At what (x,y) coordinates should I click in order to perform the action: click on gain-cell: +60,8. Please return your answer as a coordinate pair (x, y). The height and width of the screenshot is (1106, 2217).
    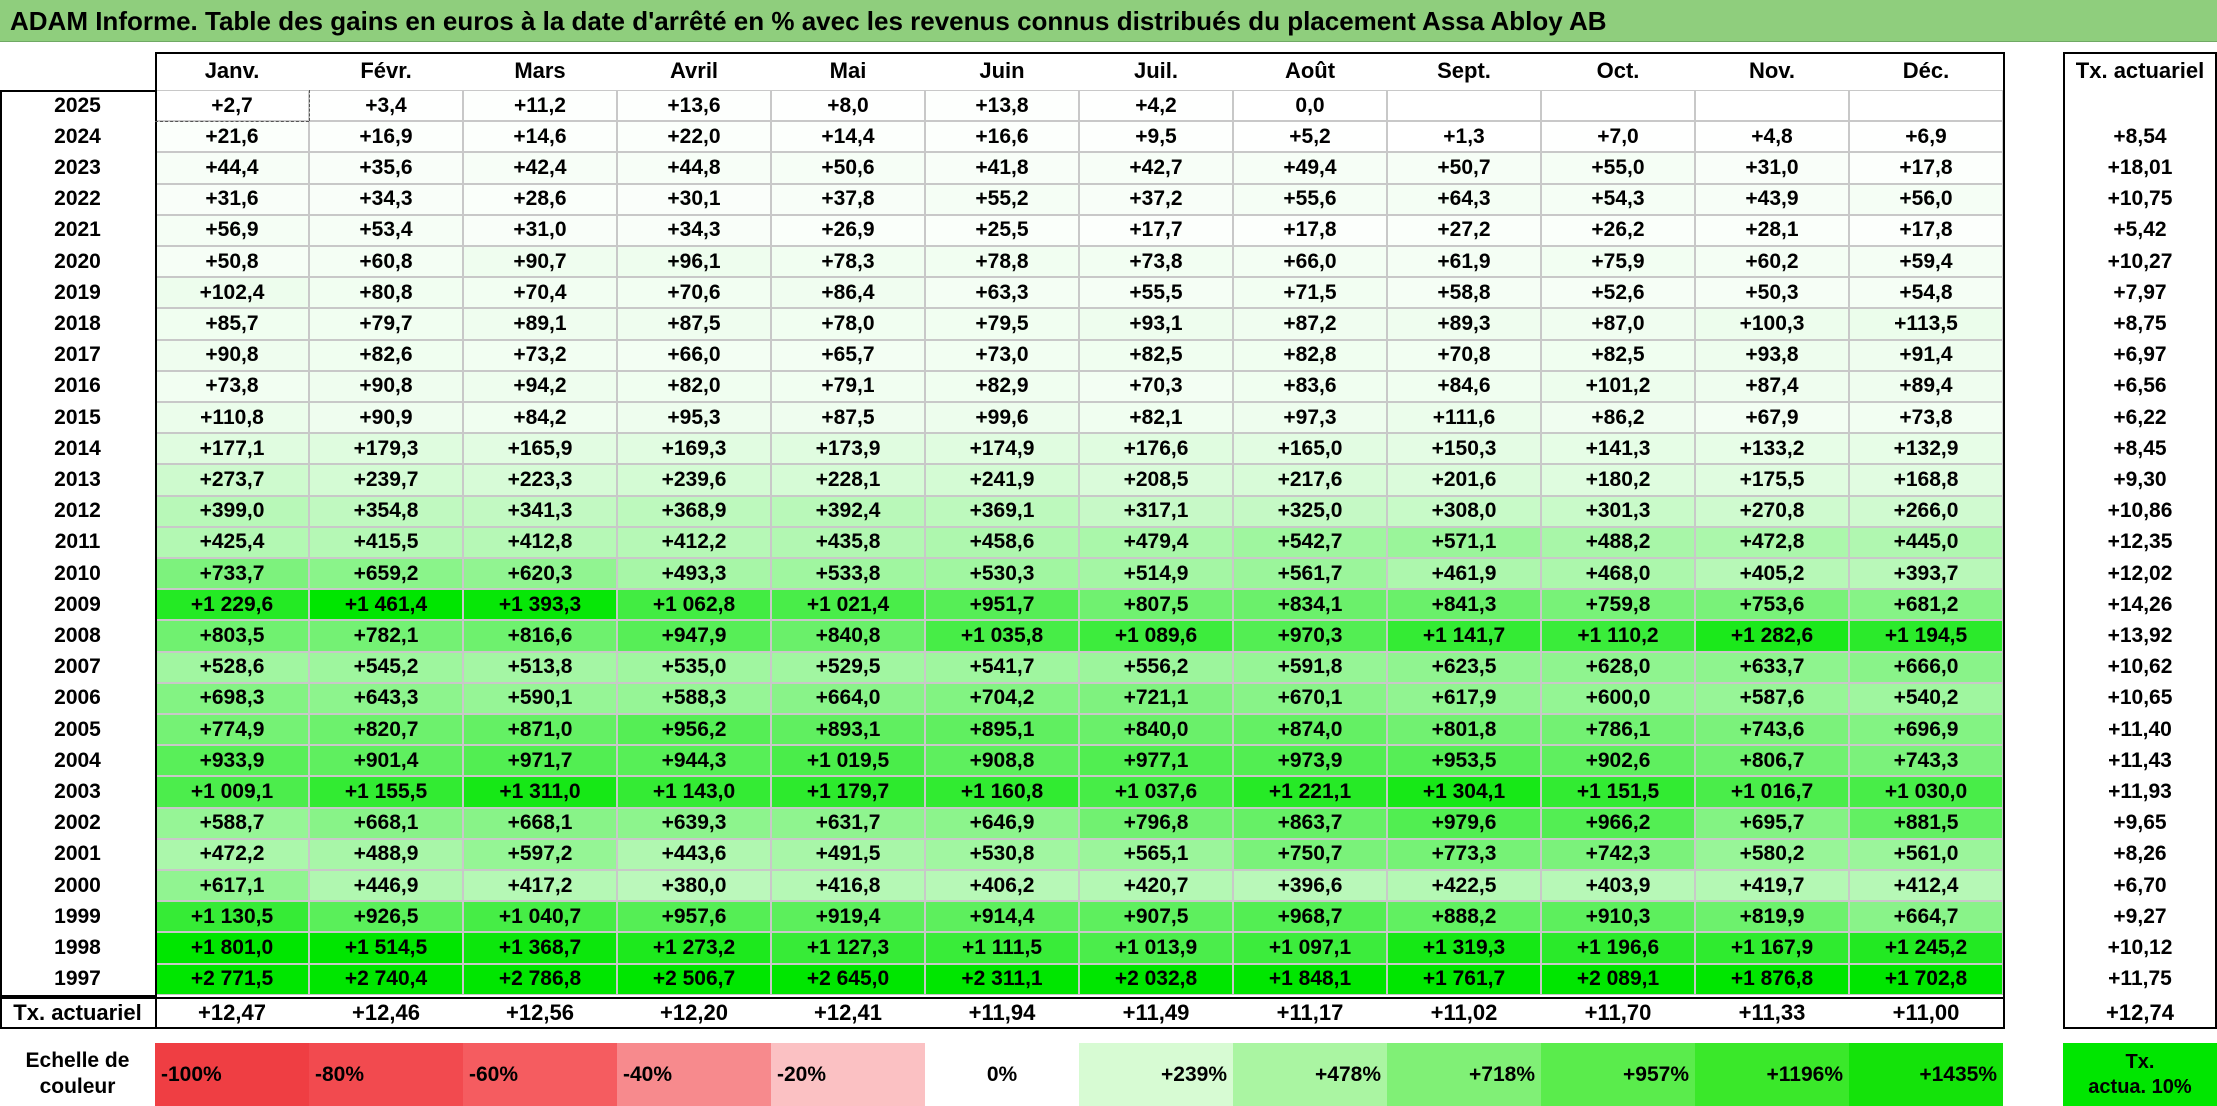
    Looking at the image, I should click on (386, 262).